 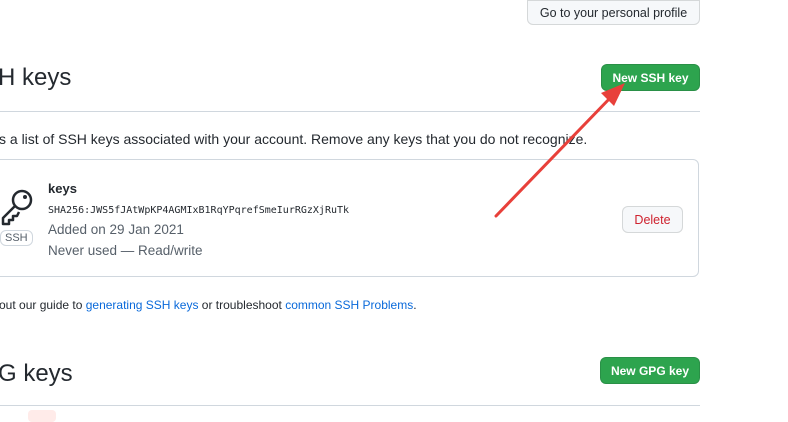 I want to click on annotation-arrow, so click(x=559, y=150).